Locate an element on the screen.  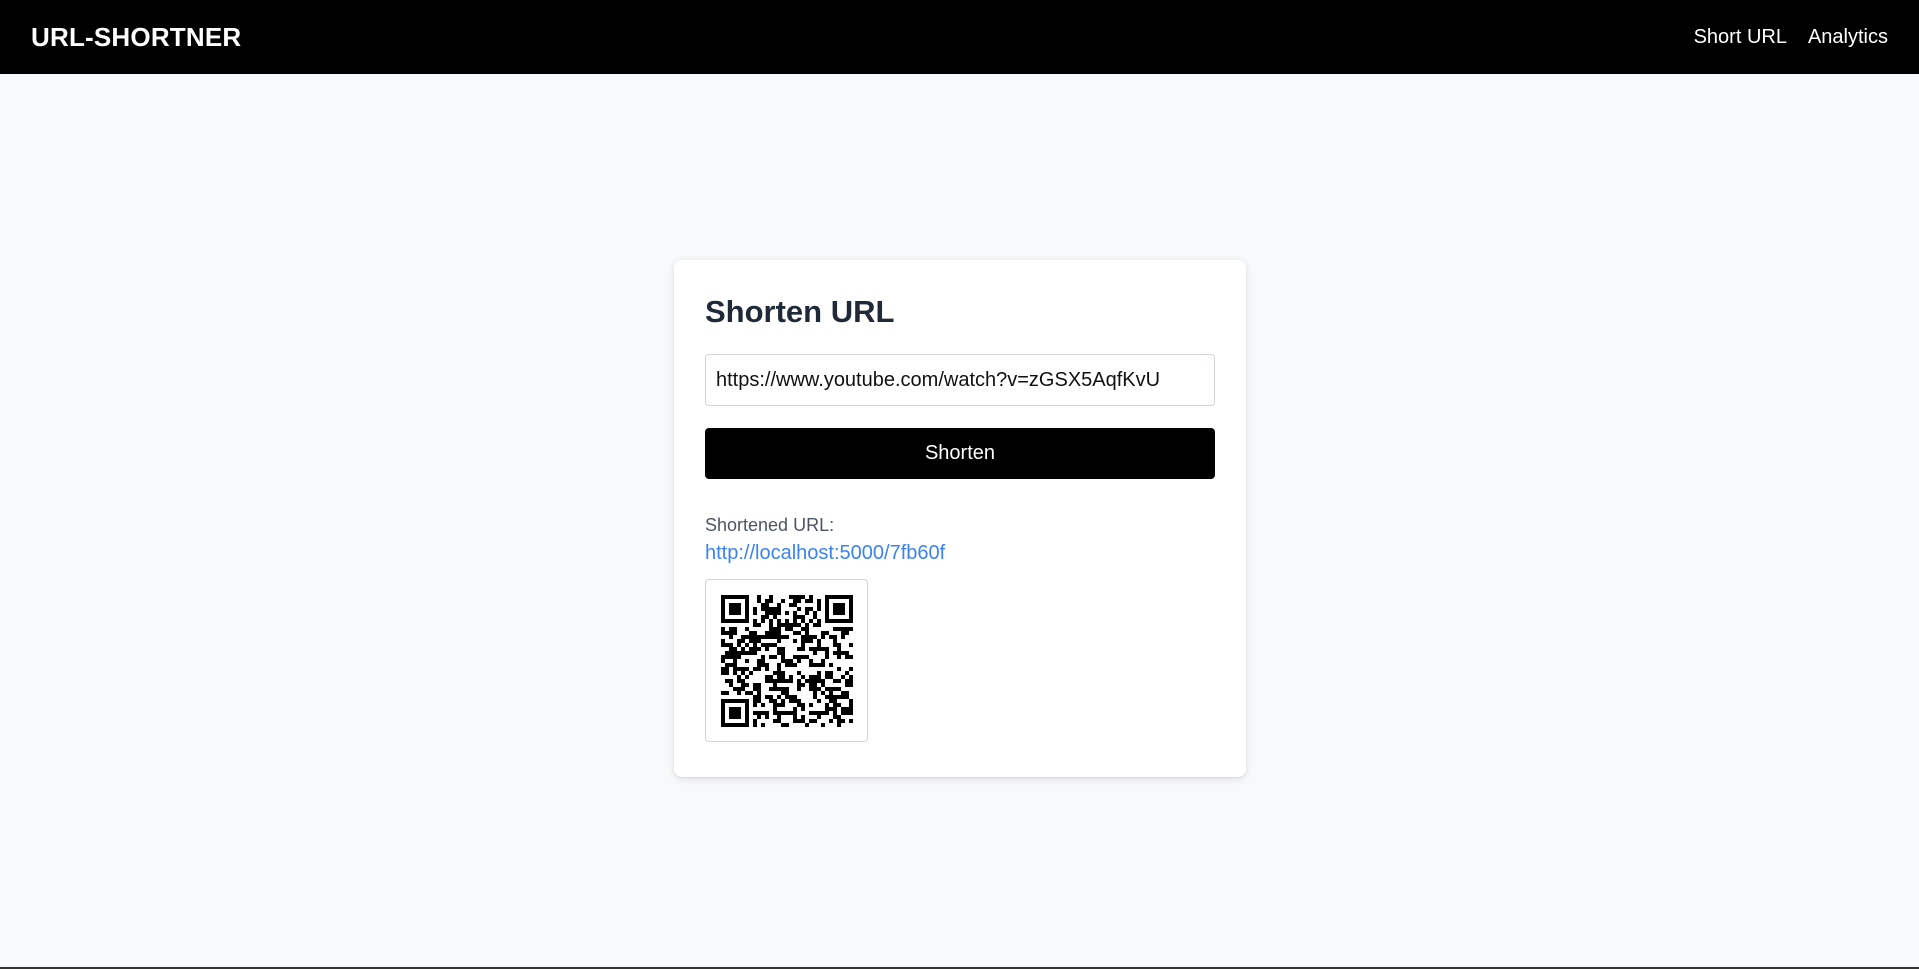
shortened-url-label: Shortened URL: is located at coordinates (770, 525).